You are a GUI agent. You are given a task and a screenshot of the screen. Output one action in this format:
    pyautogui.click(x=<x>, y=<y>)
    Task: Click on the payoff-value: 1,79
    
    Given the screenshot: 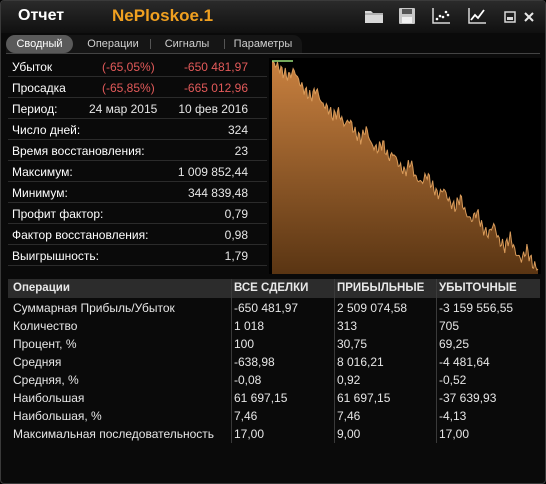 What is the action you would take?
    pyautogui.click(x=236, y=256)
    